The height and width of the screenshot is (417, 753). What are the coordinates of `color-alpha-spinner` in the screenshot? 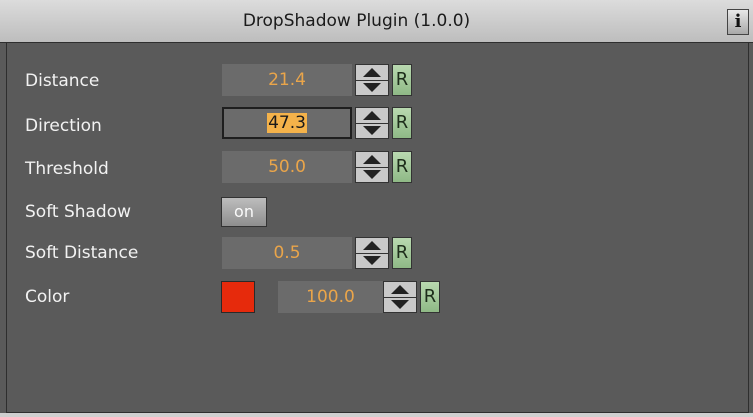 It's located at (400, 297).